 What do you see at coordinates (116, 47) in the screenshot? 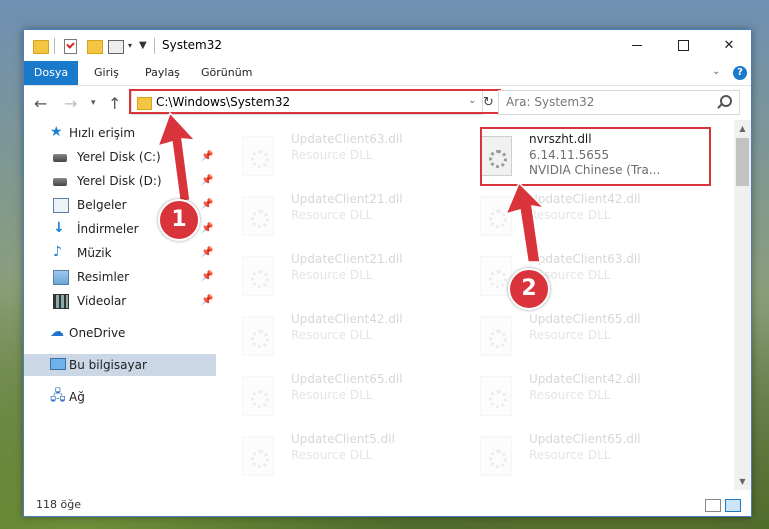
I see `quick-access-props-icon` at bounding box center [116, 47].